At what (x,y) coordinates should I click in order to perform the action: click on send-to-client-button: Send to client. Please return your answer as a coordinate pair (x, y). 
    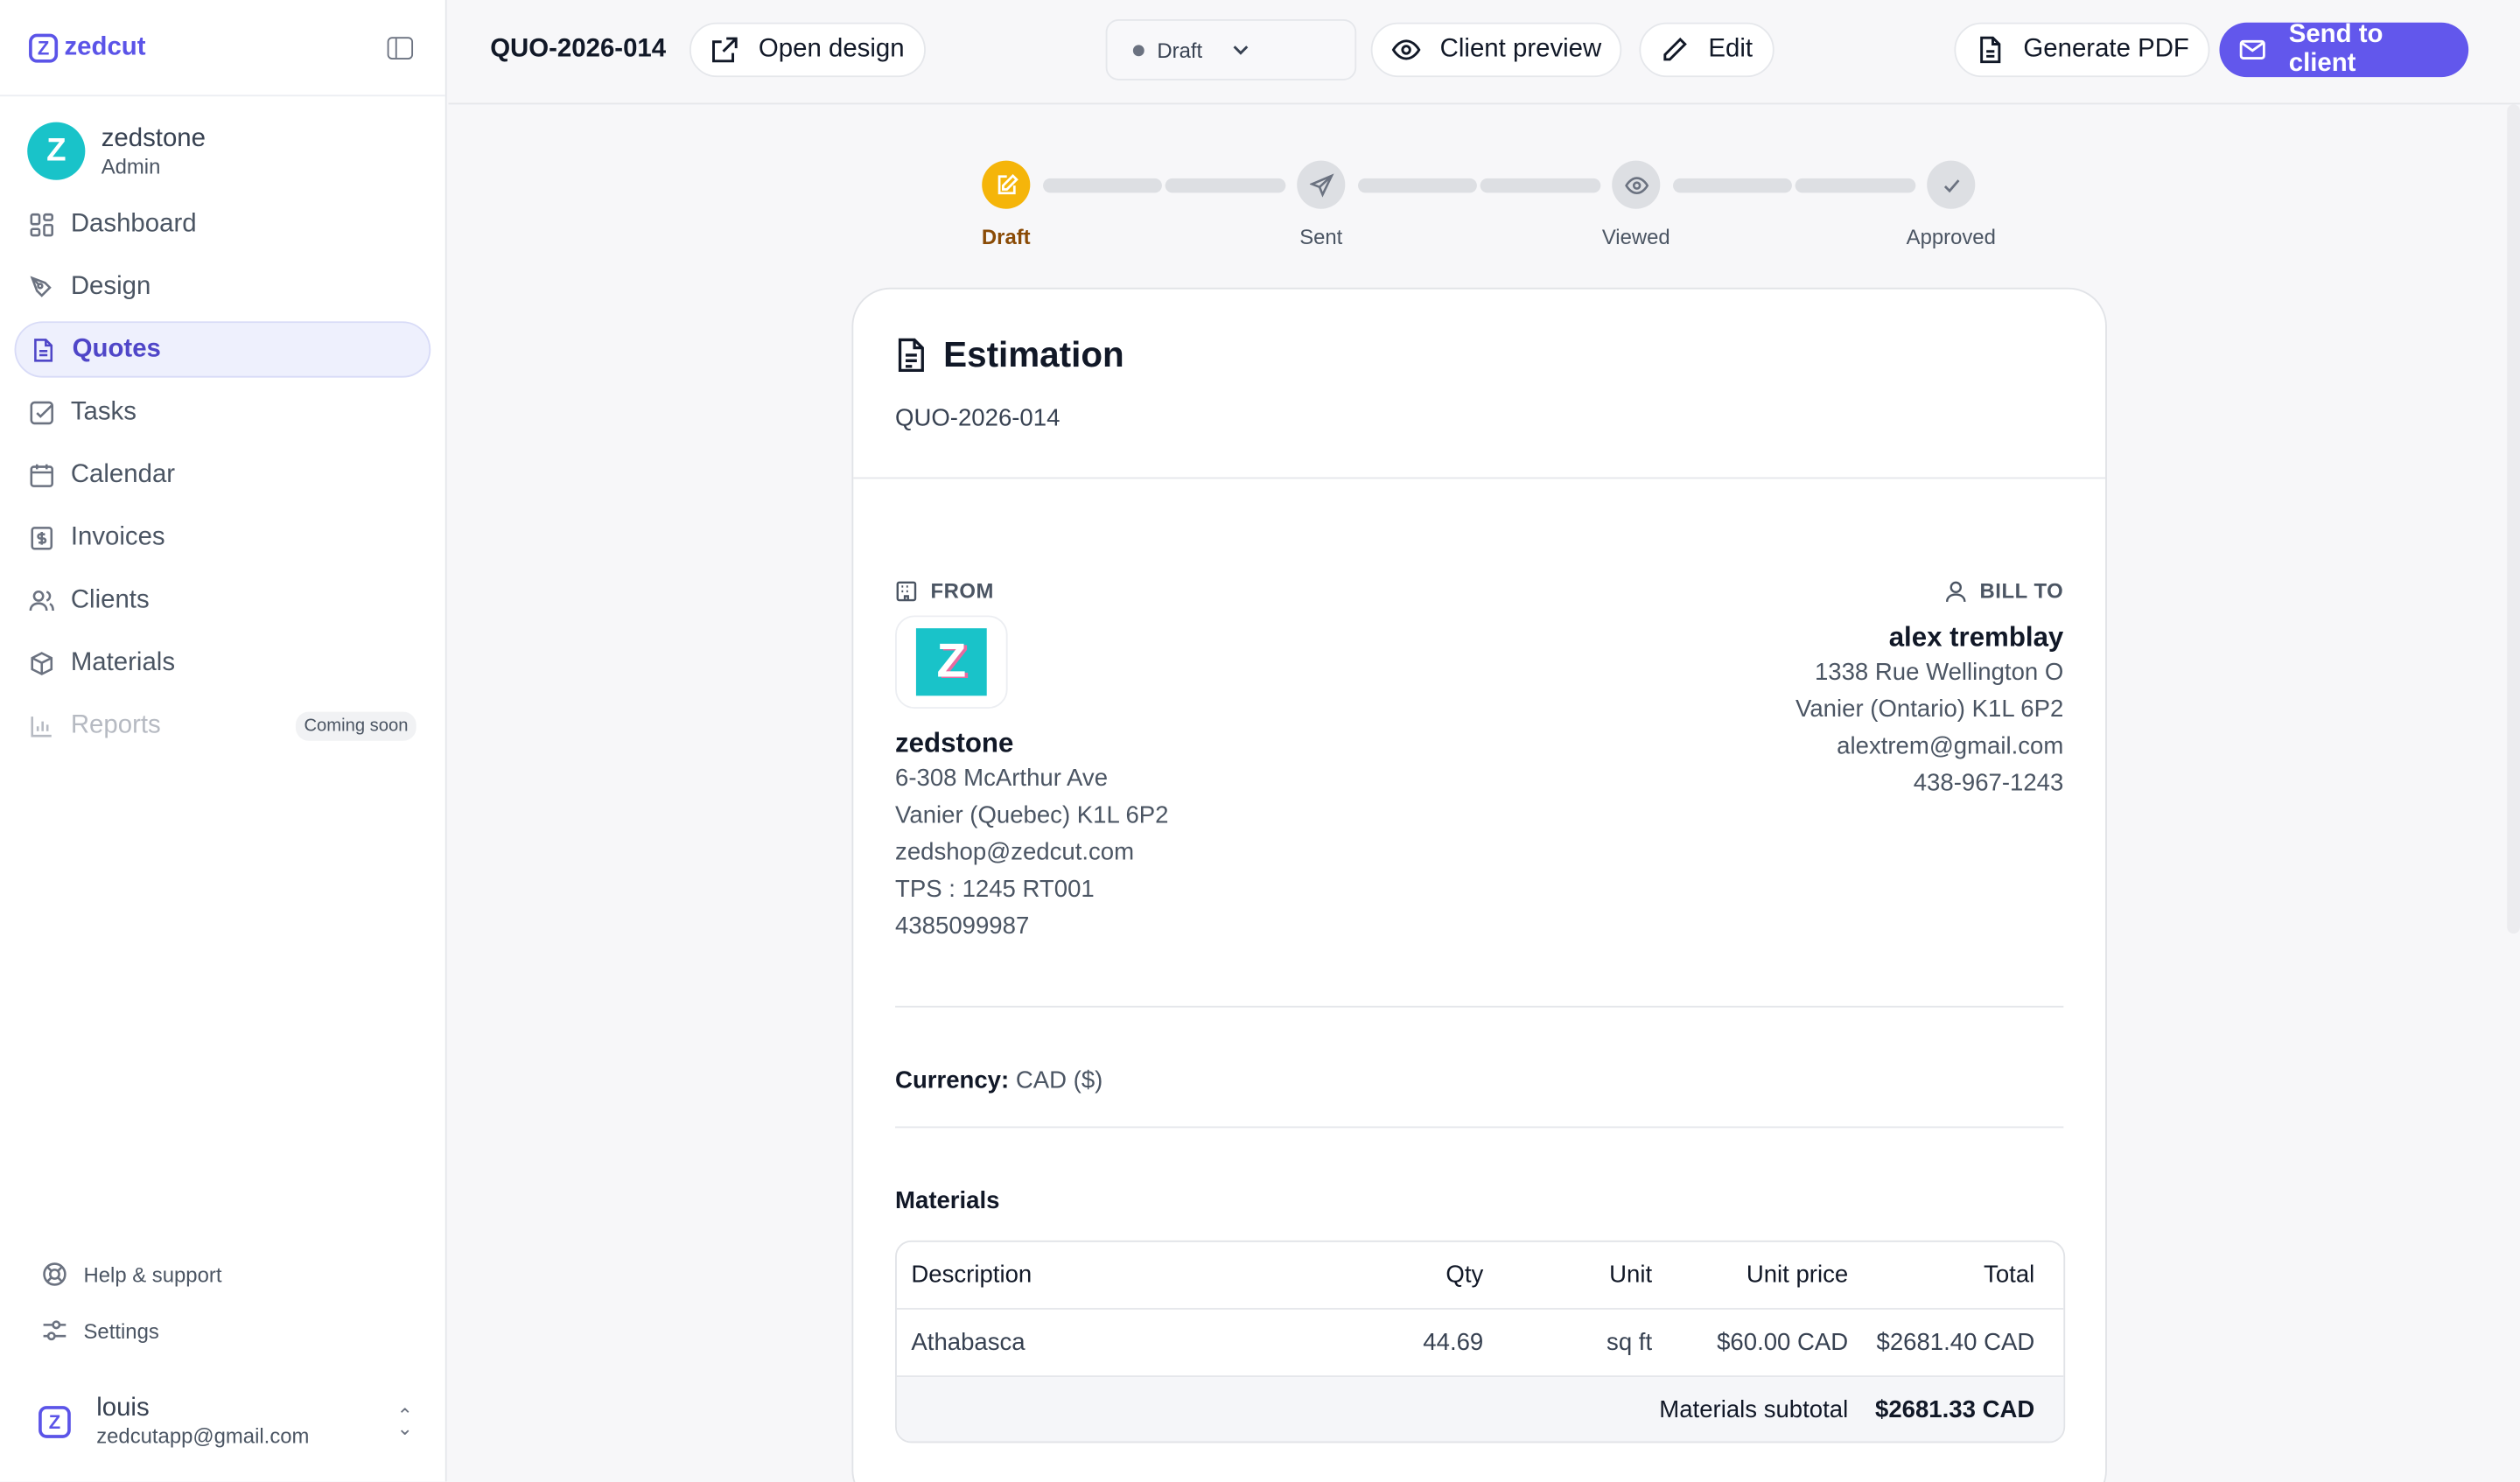
    Looking at the image, I should click on (2344, 49).